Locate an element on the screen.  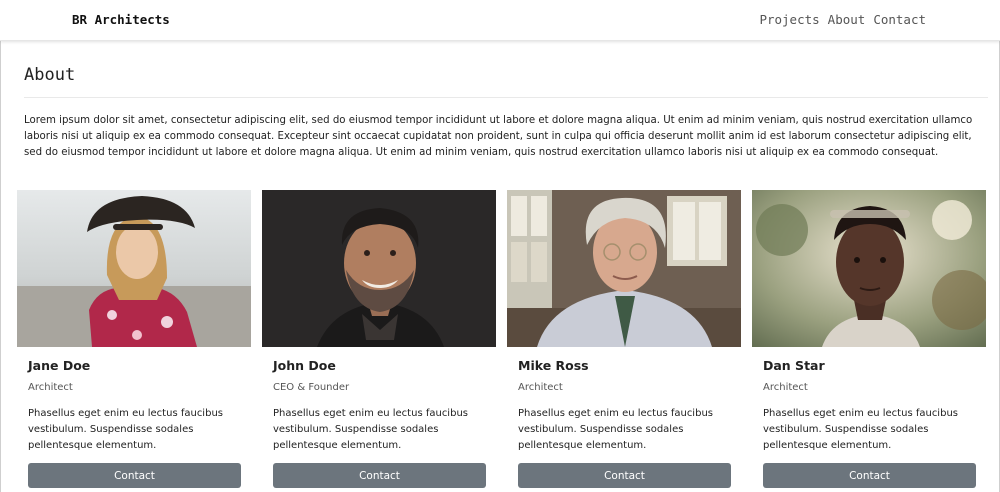
member-name: Jane Doe is located at coordinates (59, 365).